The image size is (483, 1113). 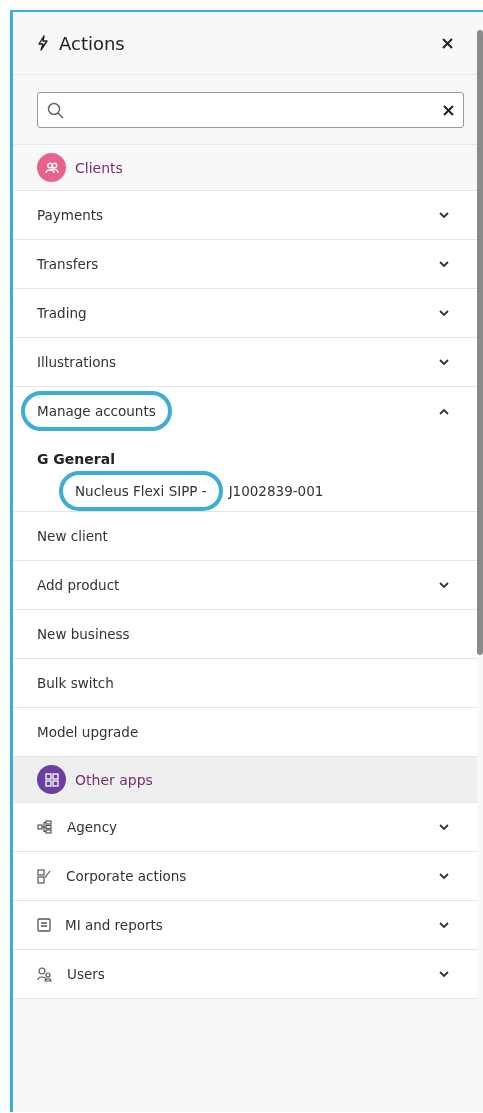 I want to click on account-name: Nucleus Flexi SIPP -, so click(x=141, y=491).